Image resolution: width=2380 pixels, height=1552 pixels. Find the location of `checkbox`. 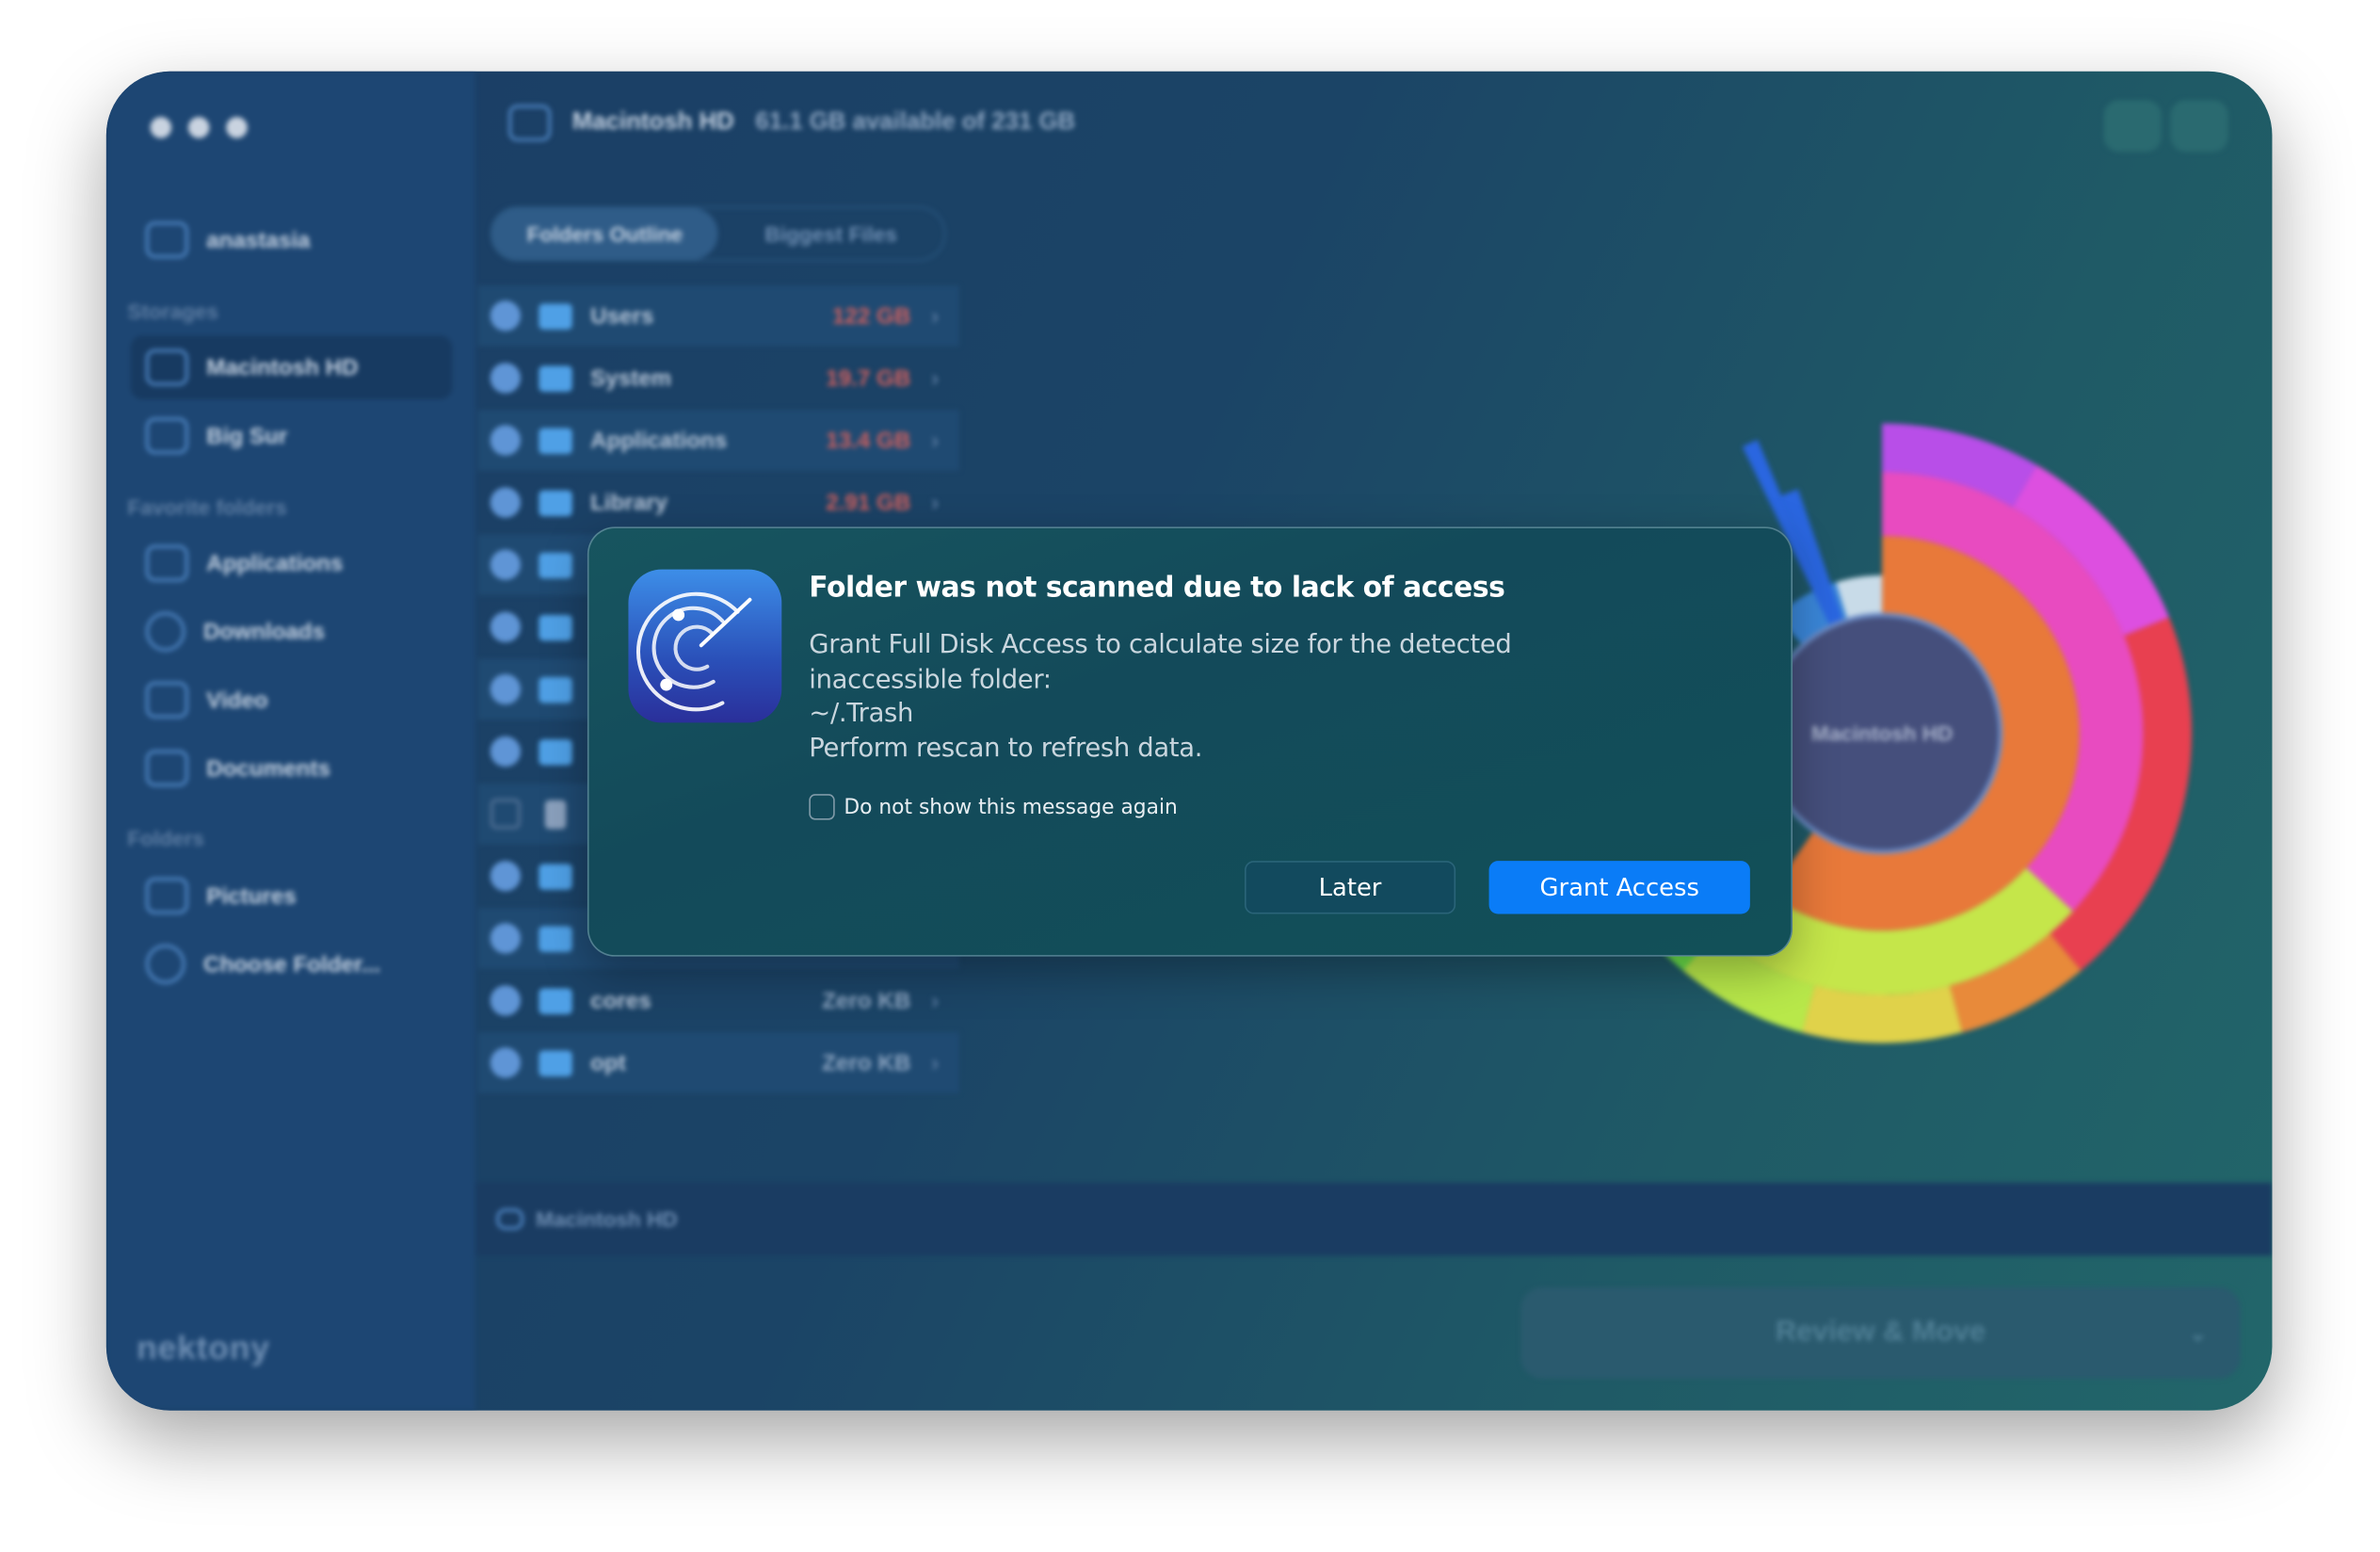

checkbox is located at coordinates (822, 807).